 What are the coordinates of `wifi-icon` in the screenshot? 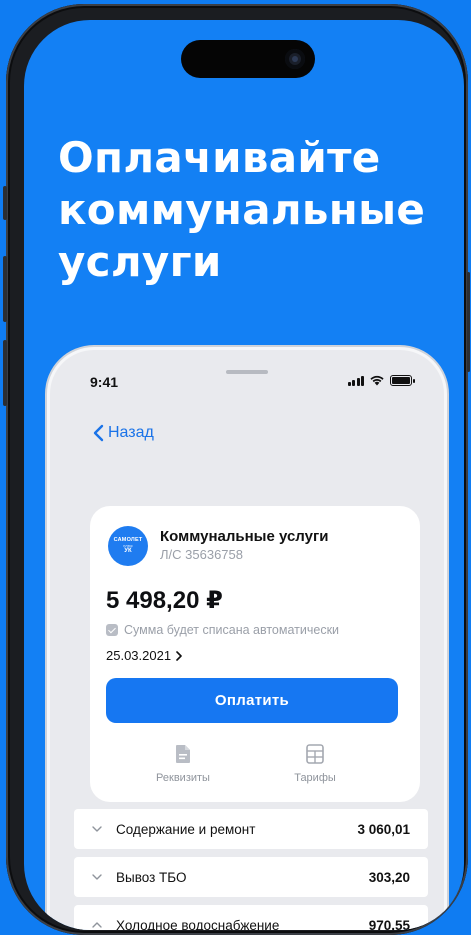 It's located at (377, 380).